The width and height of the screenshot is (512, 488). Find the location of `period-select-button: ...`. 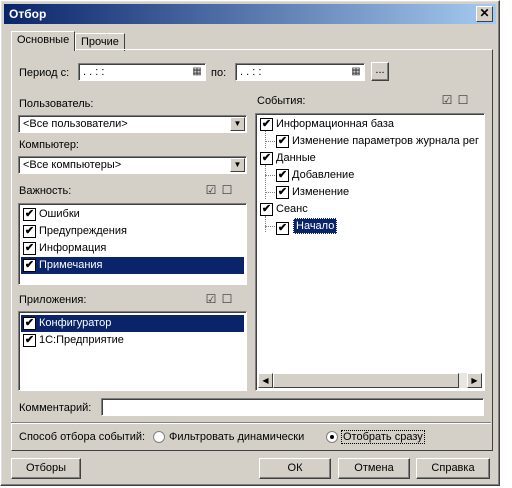

period-select-button: ... is located at coordinates (380, 71).